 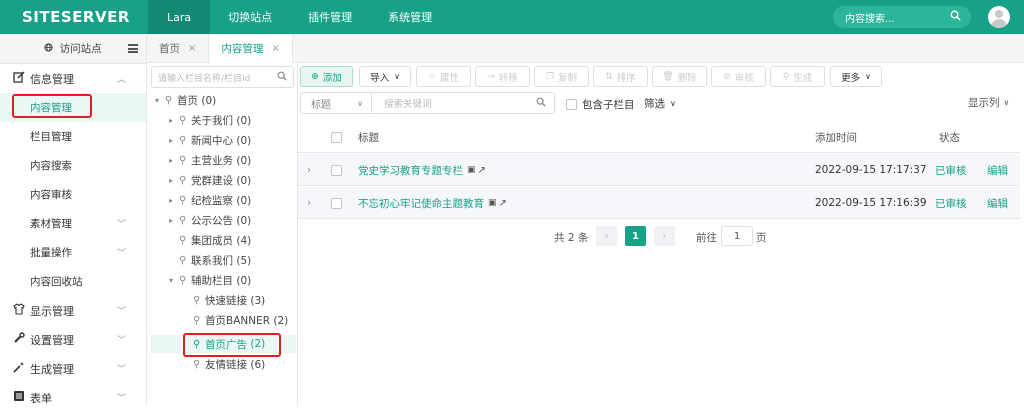 What do you see at coordinates (330, 17) in the screenshot?
I see `topnav-plugins: 插件管理` at bounding box center [330, 17].